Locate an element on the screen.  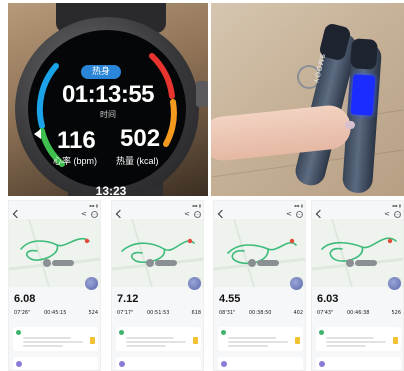
time-value: 00:38:50 is located at coordinates (260, 313).